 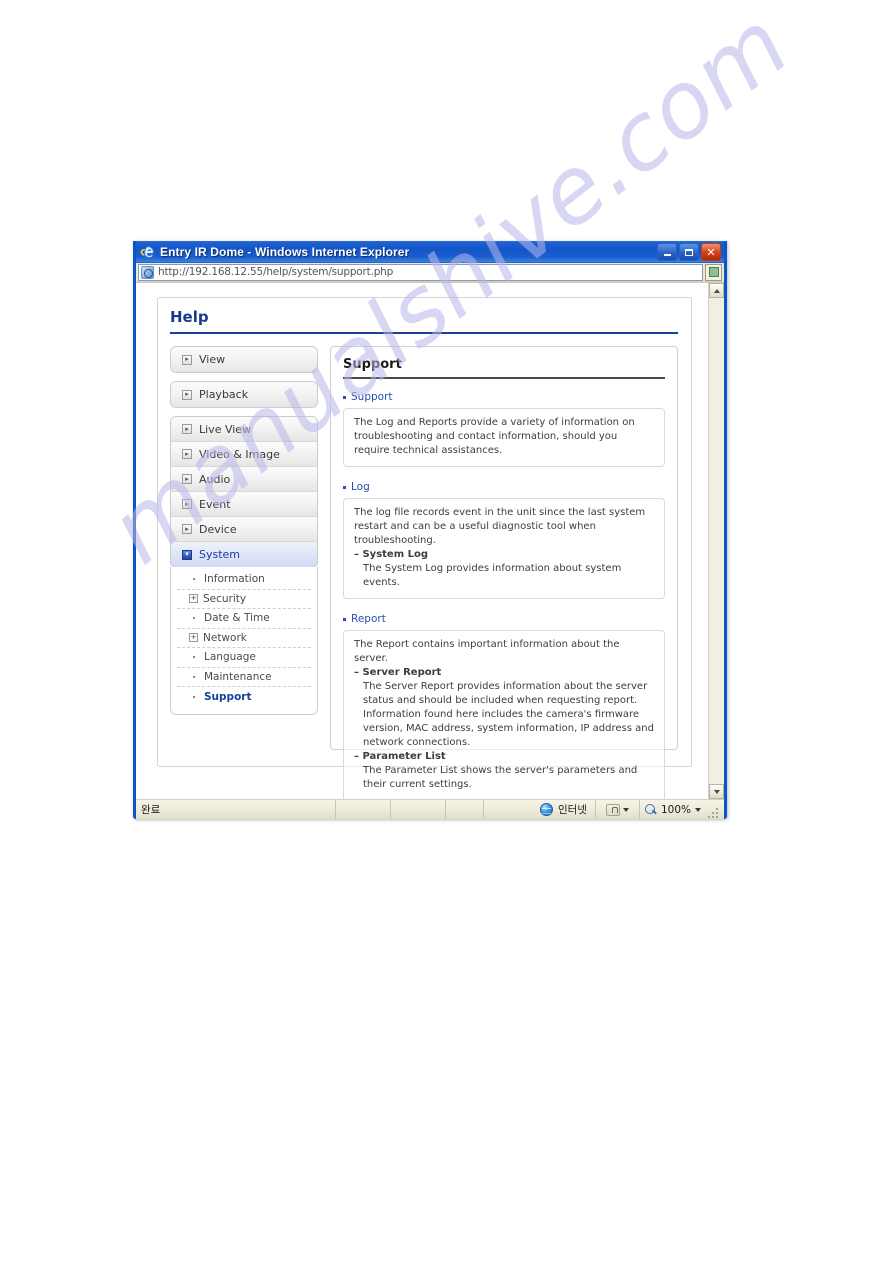 I want to click on sidebar-item-label: Video & Image, so click(x=239, y=454).